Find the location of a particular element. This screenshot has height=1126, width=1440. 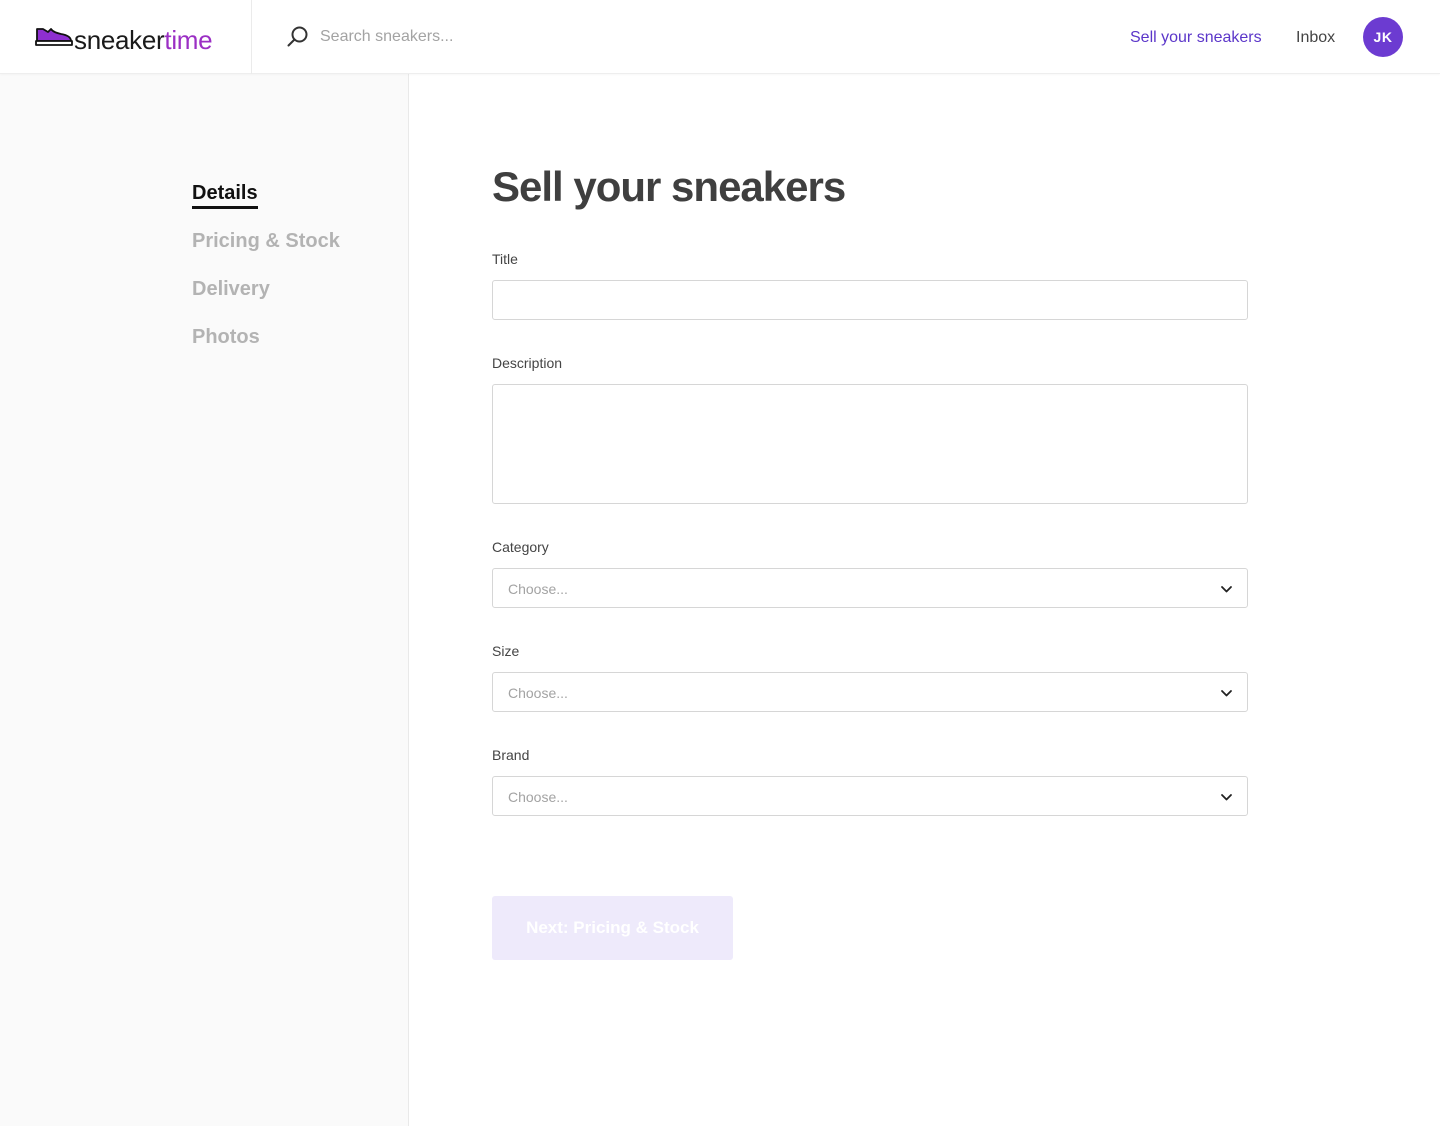

step-label: Pricing & Stock is located at coordinates (266, 241).